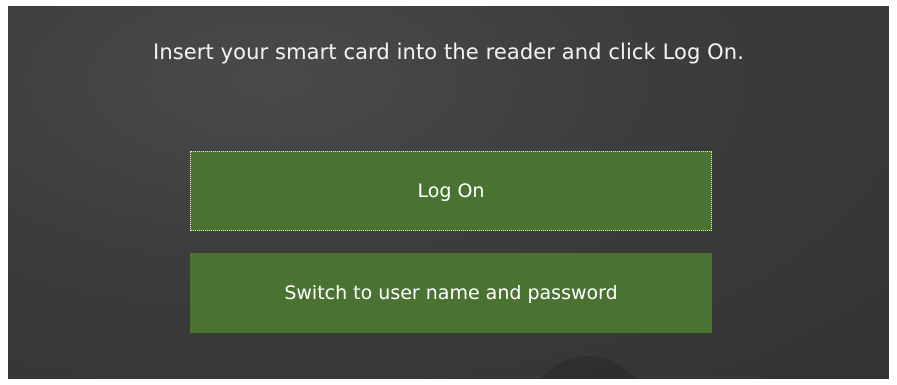 Image resolution: width=897 pixels, height=385 pixels. I want to click on switch-to-password-button: Switch to user name and password, so click(451, 293).